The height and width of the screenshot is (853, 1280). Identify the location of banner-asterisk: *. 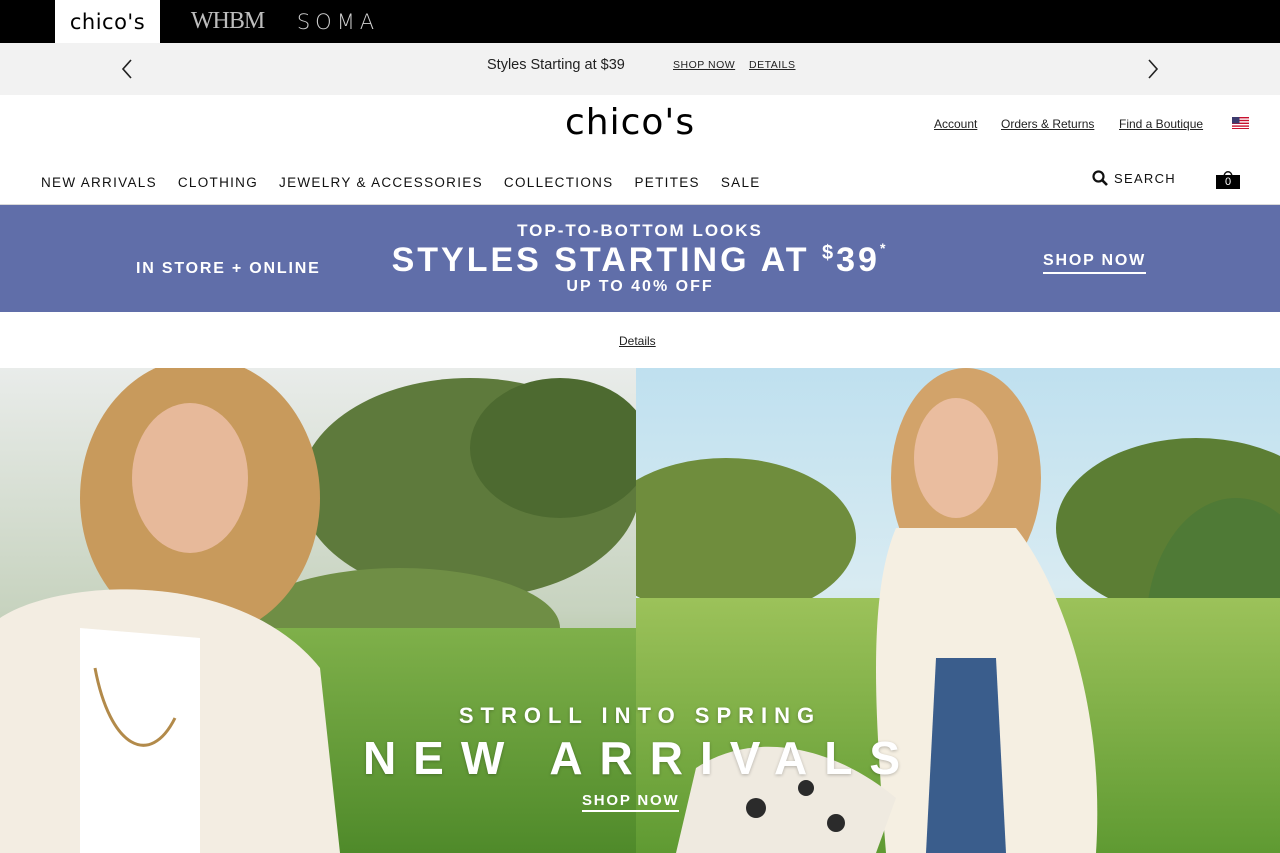
(884, 248).